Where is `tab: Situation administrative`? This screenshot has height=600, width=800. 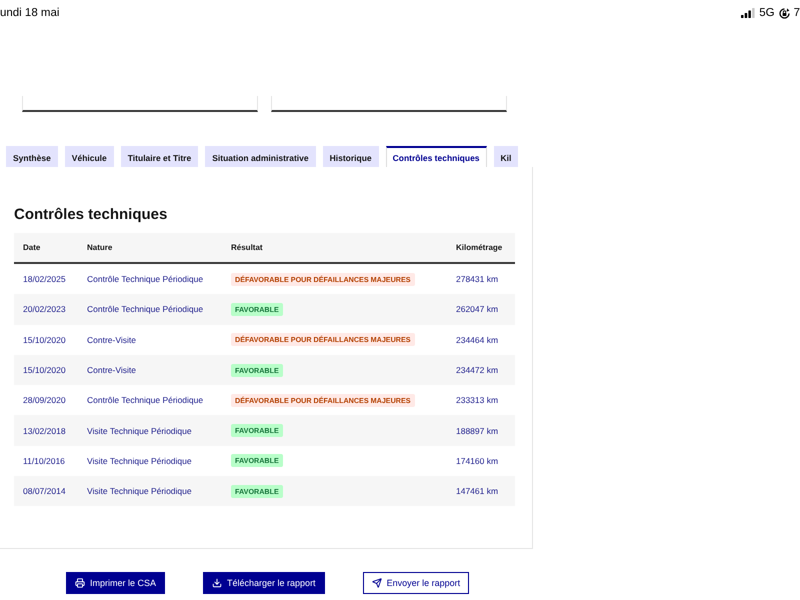
tab: Situation administrative is located at coordinates (260, 156).